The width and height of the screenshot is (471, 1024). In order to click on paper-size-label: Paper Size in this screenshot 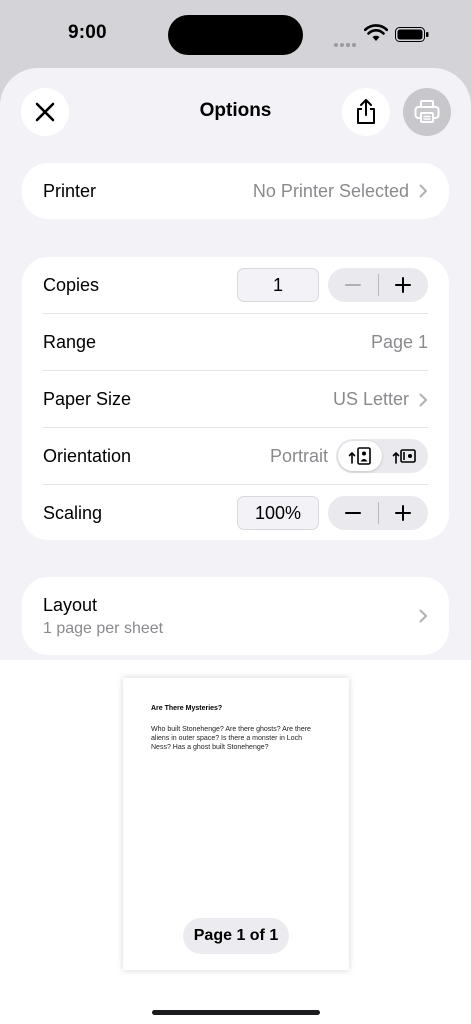, I will do `click(87, 399)`.